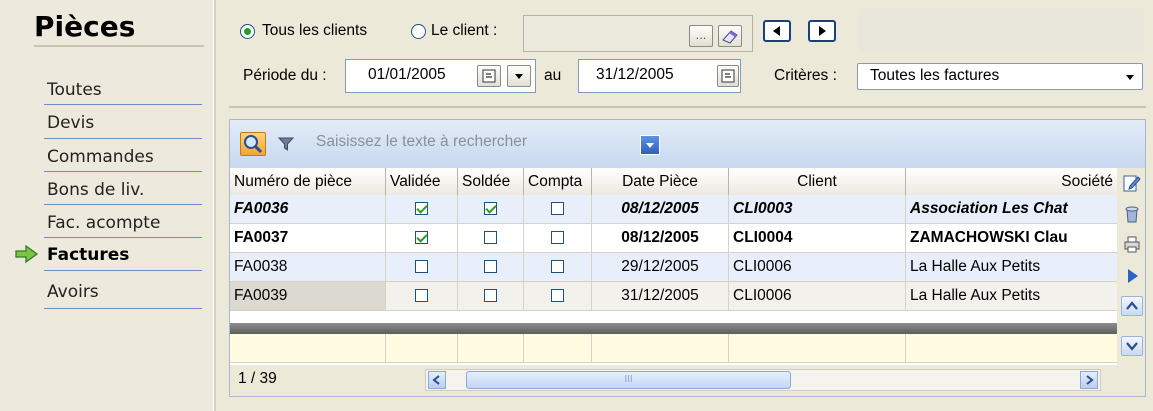 Image resolution: width=1153 pixels, height=411 pixels. I want to click on column-header-label: Date Pièce, so click(660, 181).